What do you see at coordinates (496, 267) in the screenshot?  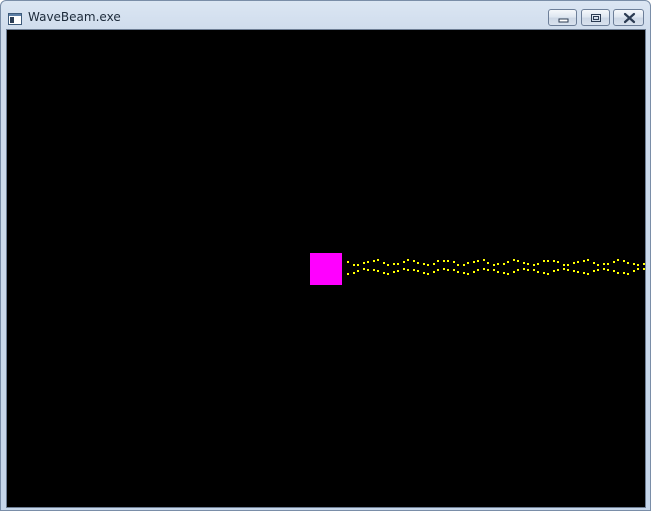 I see `wave-beam` at bounding box center [496, 267].